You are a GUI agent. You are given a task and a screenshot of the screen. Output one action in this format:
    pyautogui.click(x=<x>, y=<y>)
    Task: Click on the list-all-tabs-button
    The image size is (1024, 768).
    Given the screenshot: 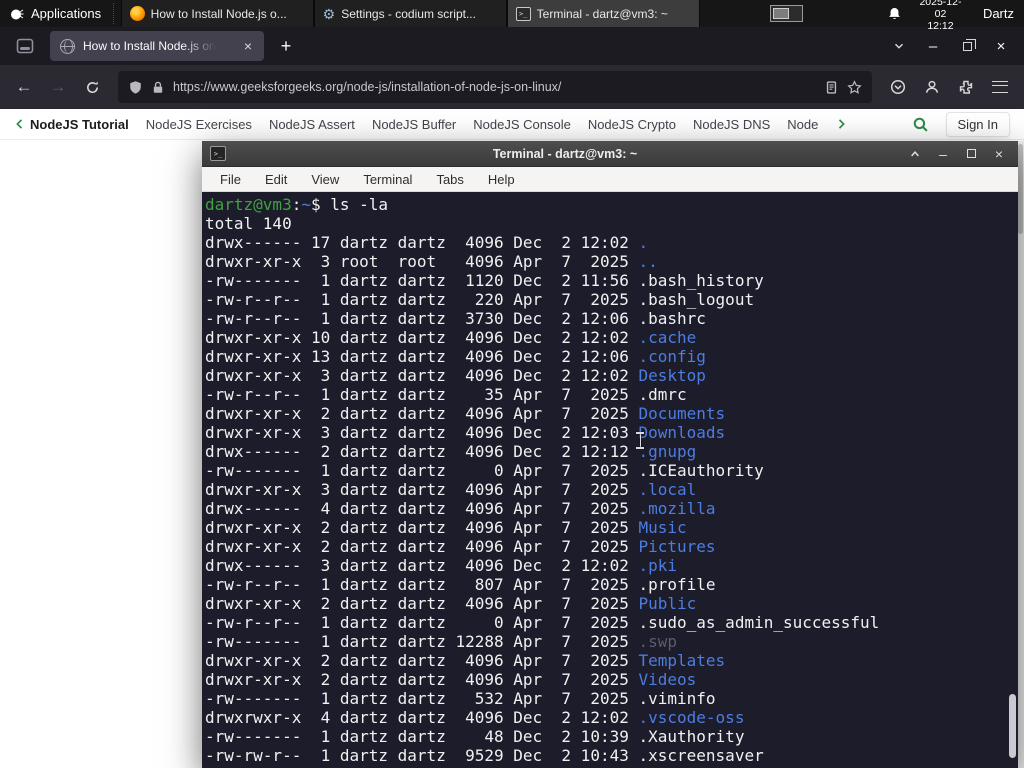 What is the action you would take?
    pyautogui.click(x=899, y=46)
    